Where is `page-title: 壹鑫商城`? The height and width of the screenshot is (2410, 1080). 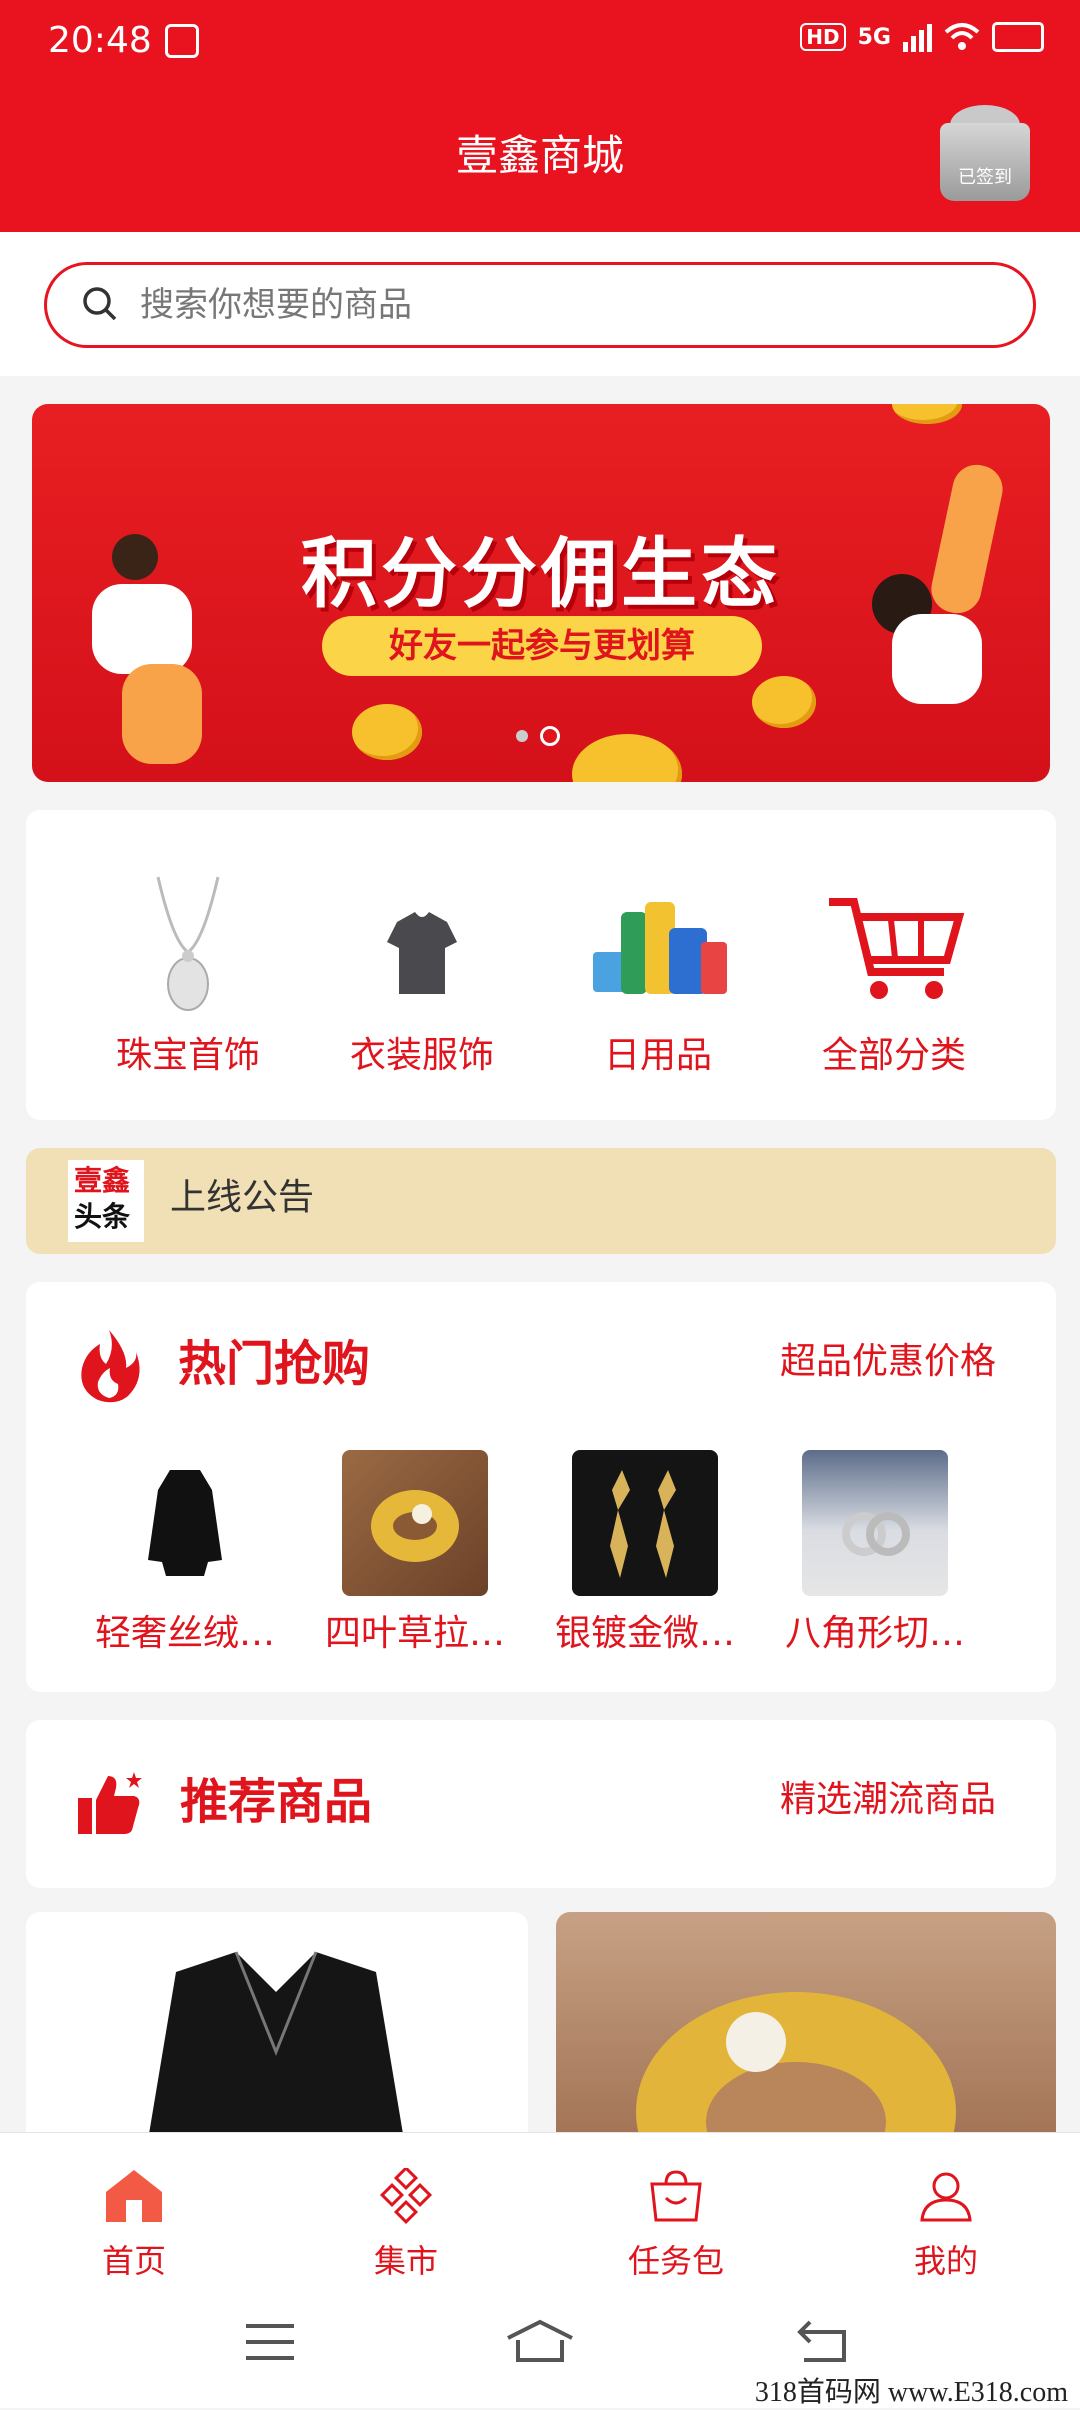 page-title: 壹鑫商城 is located at coordinates (539, 155).